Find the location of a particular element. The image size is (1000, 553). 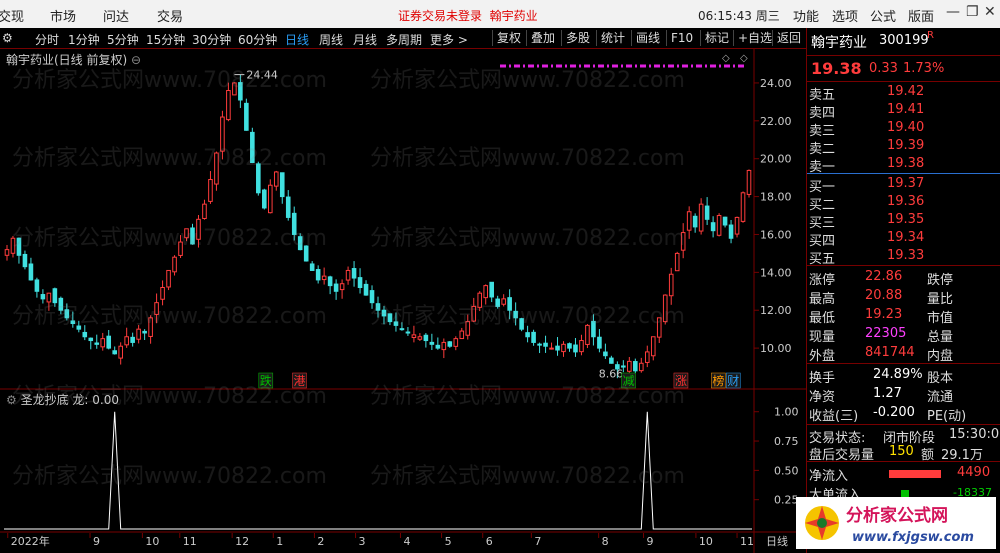

bid-price: 19.35 is located at coordinates (906, 219).